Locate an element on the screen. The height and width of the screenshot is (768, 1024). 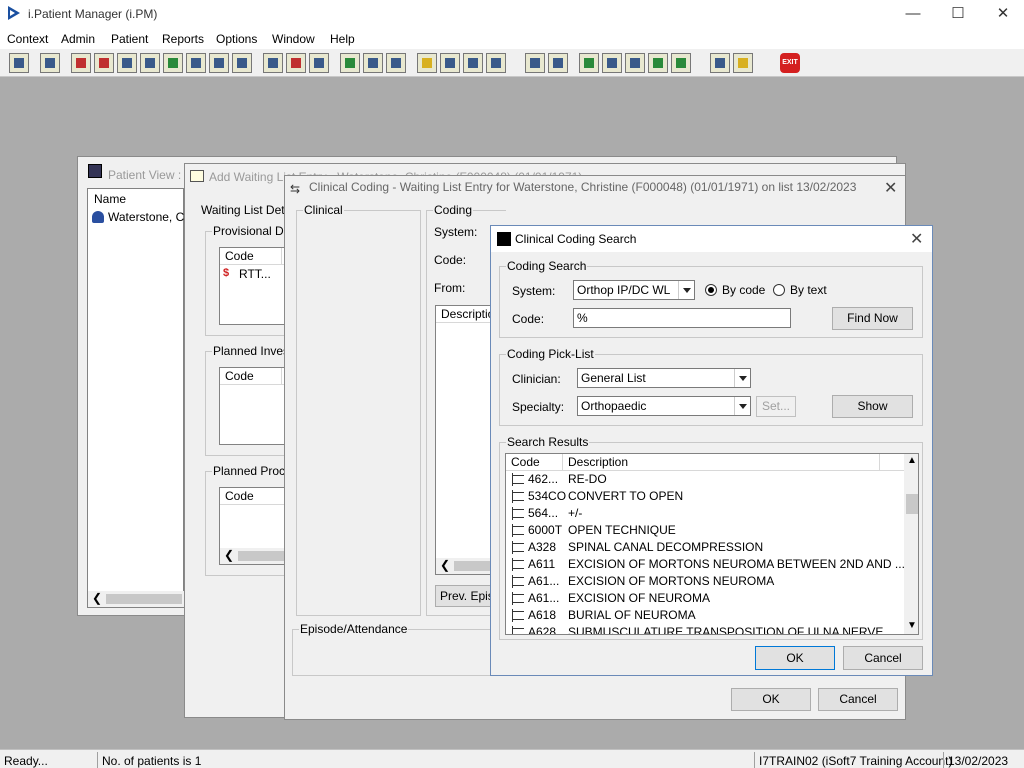
by-text-radio is located at coordinates (779, 290).